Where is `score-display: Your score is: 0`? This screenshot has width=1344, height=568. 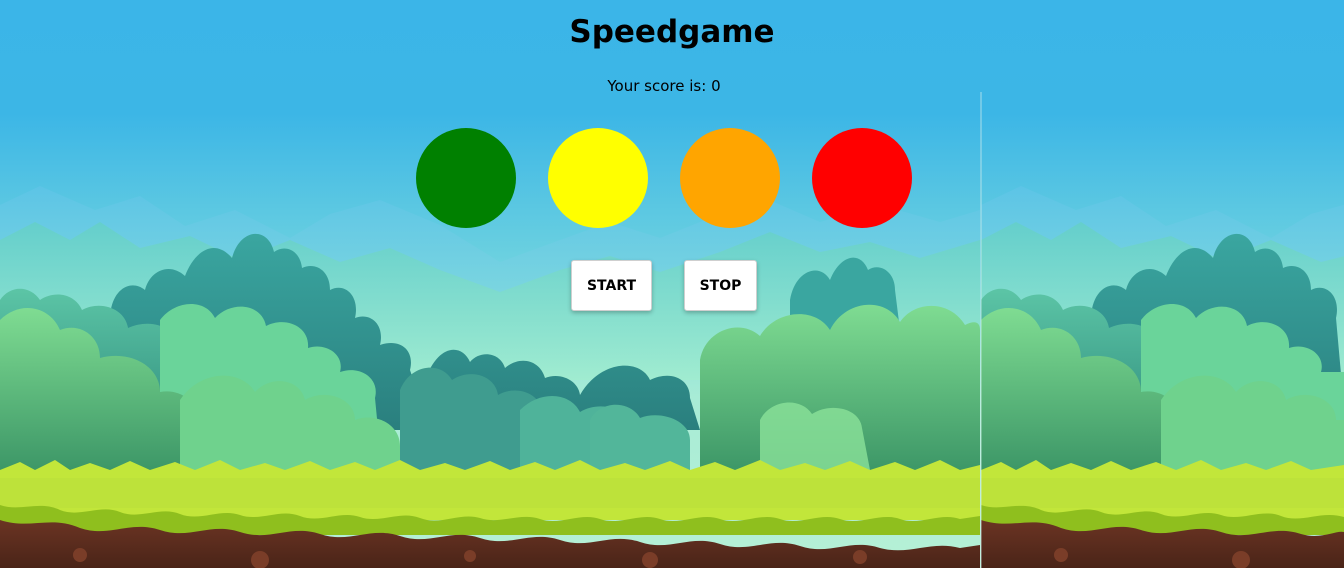
score-display: Your score is: 0 is located at coordinates (664, 86).